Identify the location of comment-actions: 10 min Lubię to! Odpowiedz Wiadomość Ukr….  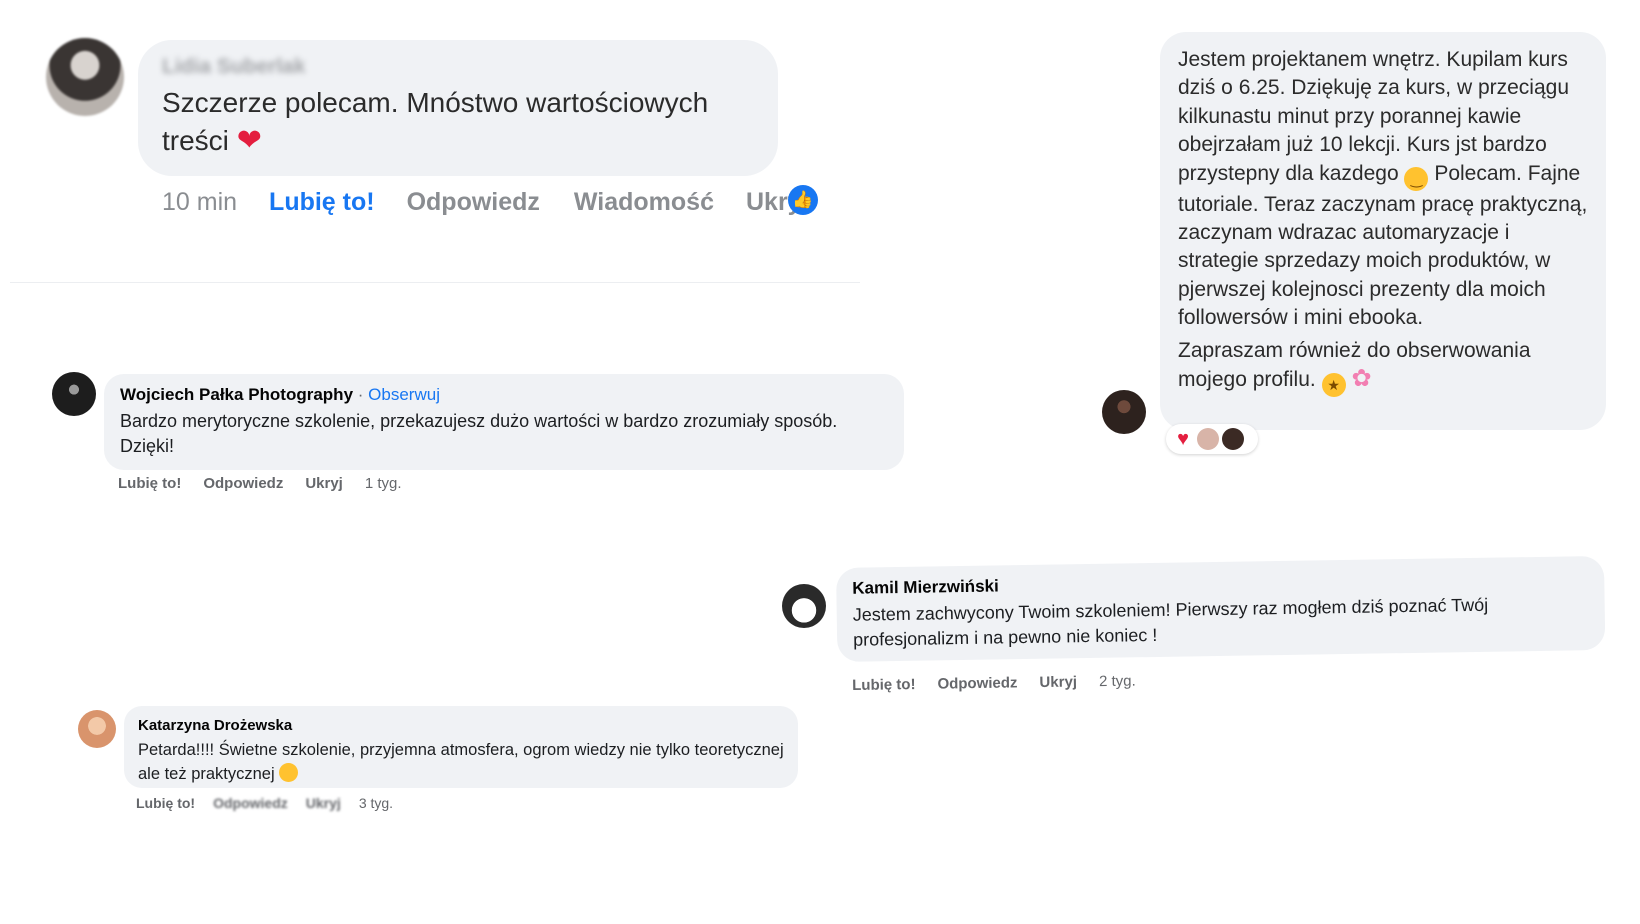
(490, 202).